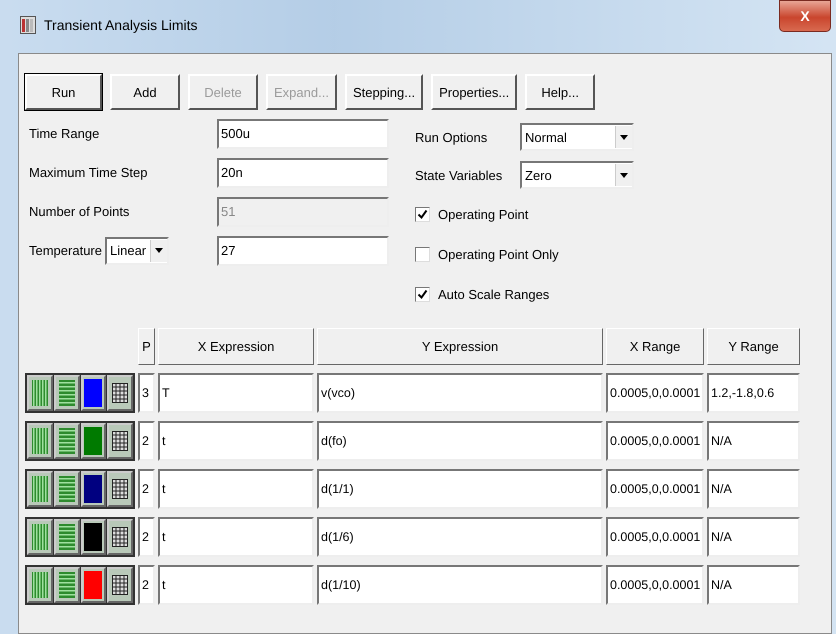  Describe the element at coordinates (753, 346) in the screenshot. I see `column-header: Y Range` at that location.